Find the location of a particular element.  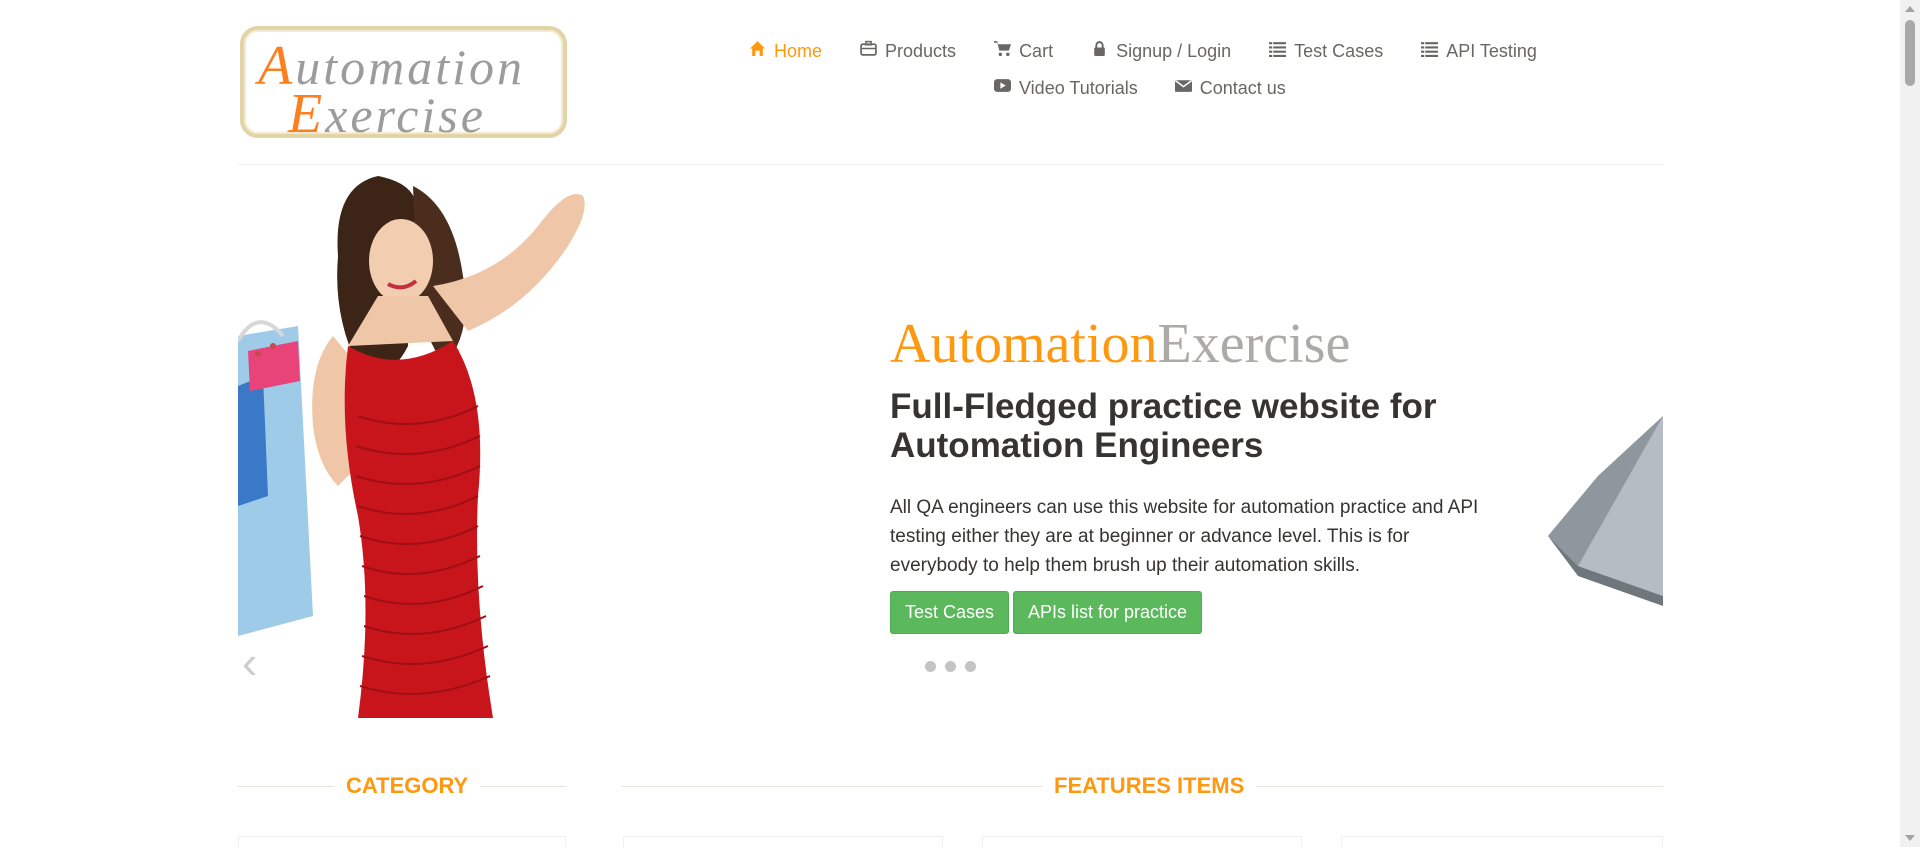

features-items-title: FEATURES ITEMS is located at coordinates (1149, 786).